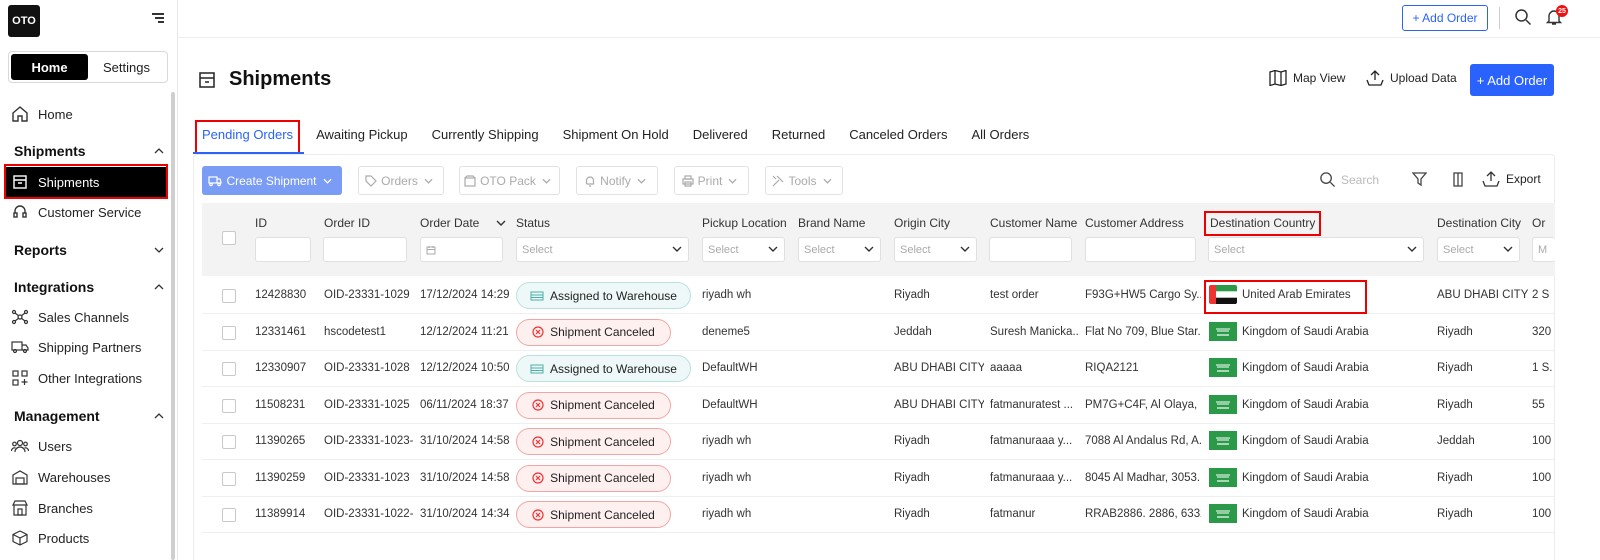 This screenshot has width=1600, height=560. I want to click on sidebar-item-products: Products, so click(89, 538).